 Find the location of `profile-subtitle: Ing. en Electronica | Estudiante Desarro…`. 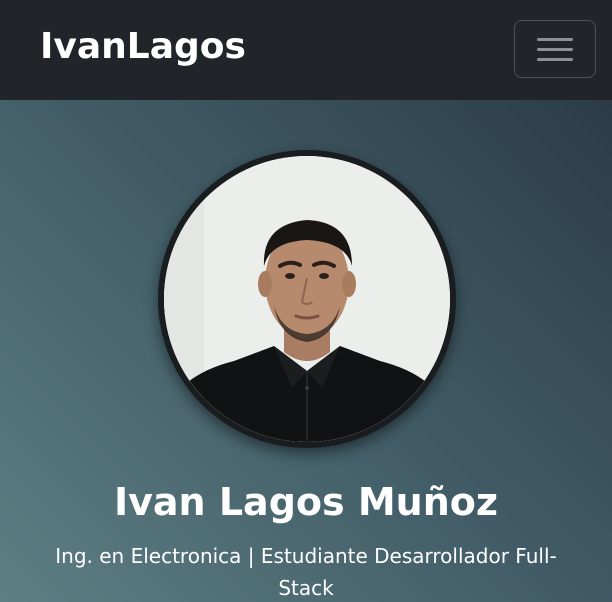

profile-subtitle: Ing. en Electronica | Estudiante Desarro… is located at coordinates (306, 572).